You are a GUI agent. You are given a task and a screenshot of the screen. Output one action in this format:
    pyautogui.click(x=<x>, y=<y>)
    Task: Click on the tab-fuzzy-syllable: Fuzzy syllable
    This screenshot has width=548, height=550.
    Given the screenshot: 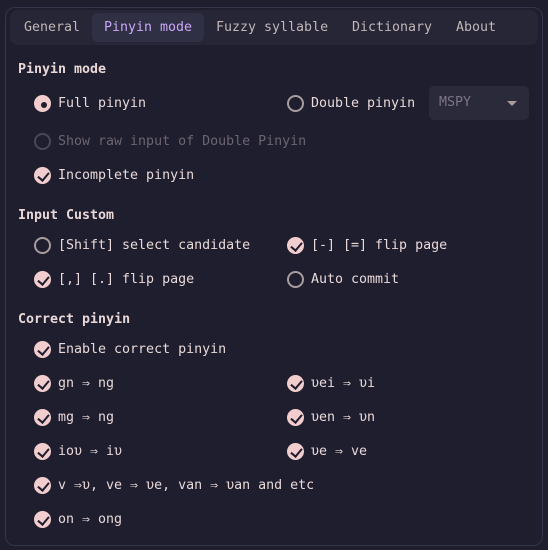 What is the action you would take?
    pyautogui.click(x=272, y=27)
    